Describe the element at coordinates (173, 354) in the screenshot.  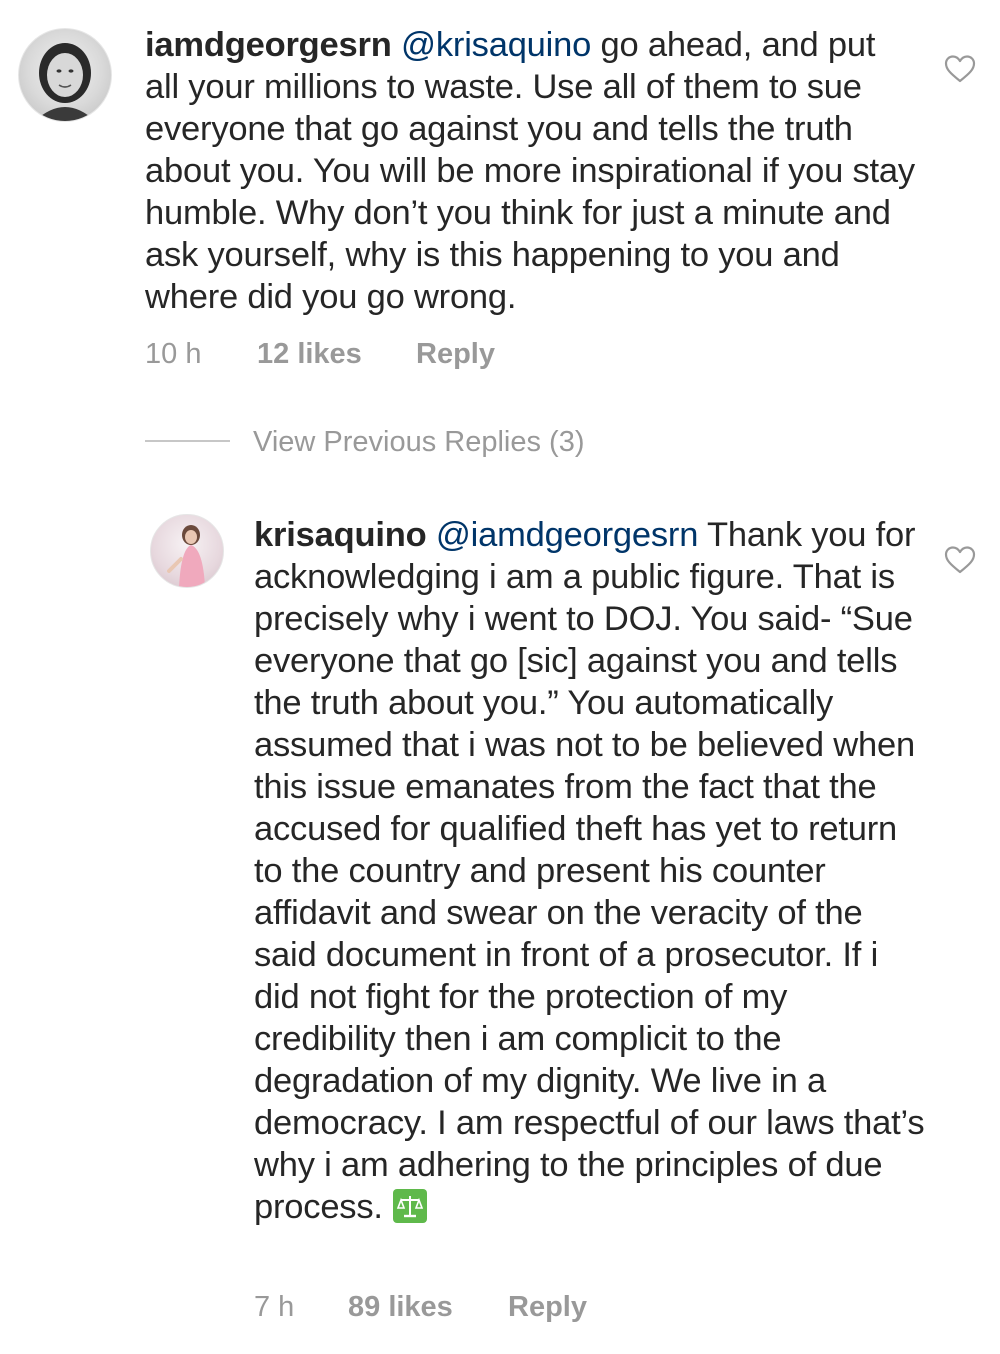
I see `comment-time: 10 h` at that location.